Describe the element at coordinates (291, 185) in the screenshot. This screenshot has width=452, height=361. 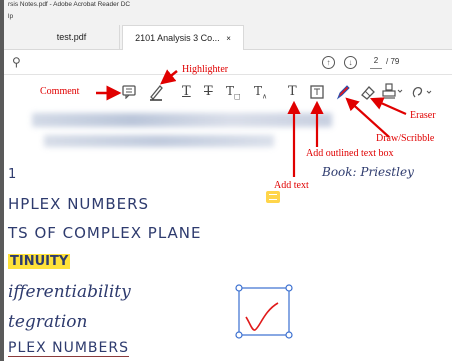
I see `add-text-callout: Add text` at that location.